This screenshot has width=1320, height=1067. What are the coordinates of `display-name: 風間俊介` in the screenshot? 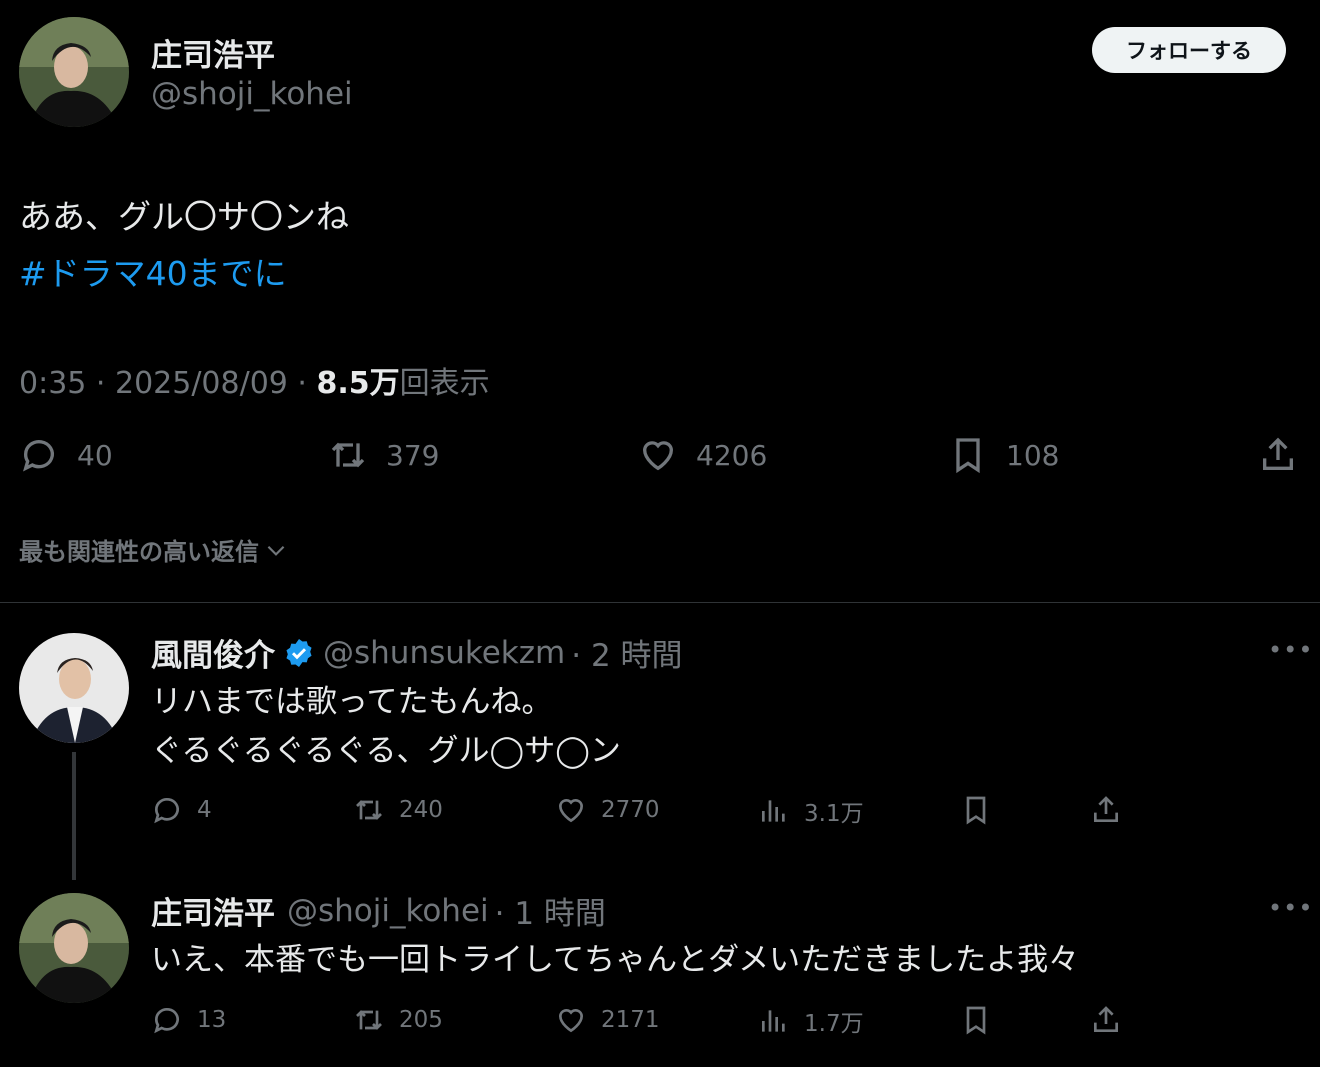 It's located at (213, 652).